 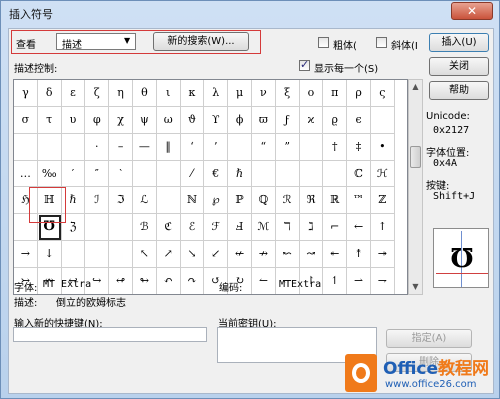 What do you see at coordinates (192, 254) in the screenshot?
I see `symbol-cell: ↘` at bounding box center [192, 254].